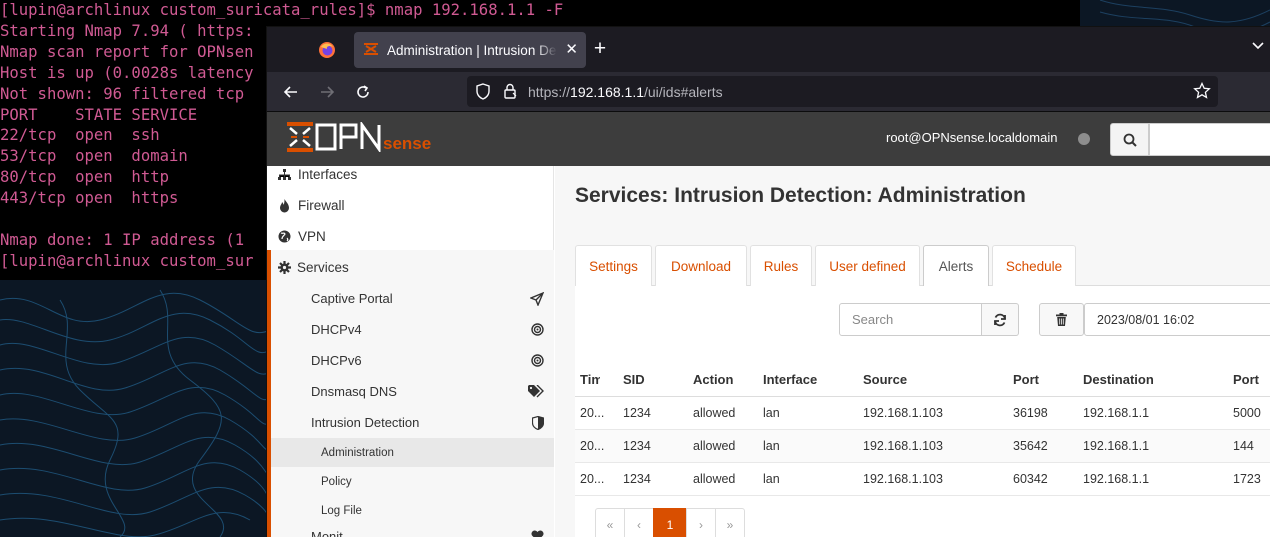  Describe the element at coordinates (510, 93) in the screenshot. I see `lock-icon` at that location.